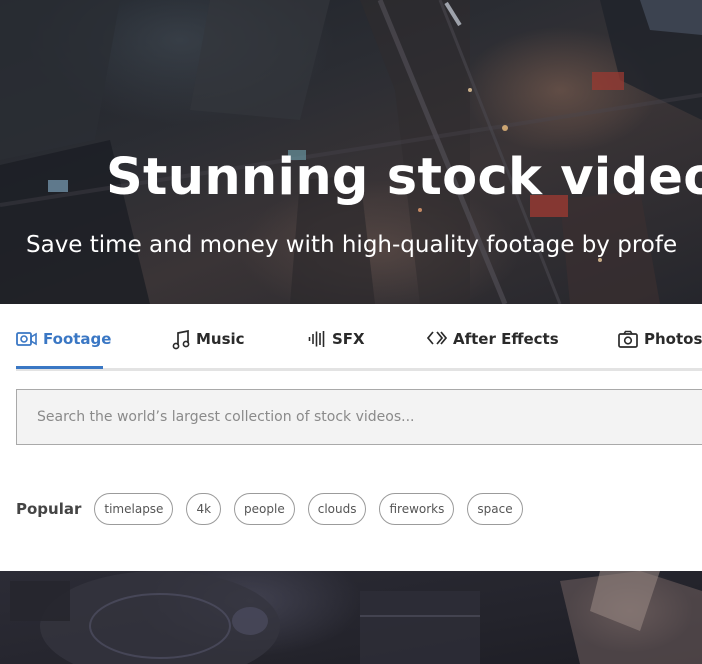 Image resolution: width=702 pixels, height=664 pixels. What do you see at coordinates (26, 339) in the screenshot?
I see `video-camera-icon` at bounding box center [26, 339].